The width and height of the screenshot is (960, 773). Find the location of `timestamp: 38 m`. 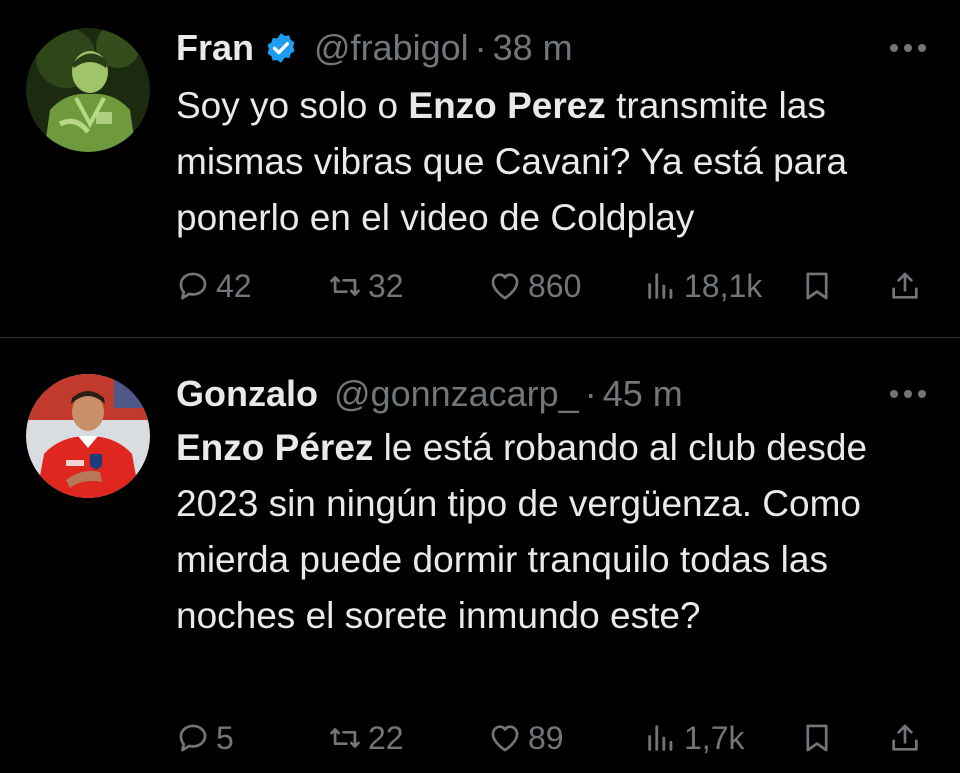

timestamp: 38 m is located at coordinates (533, 48).